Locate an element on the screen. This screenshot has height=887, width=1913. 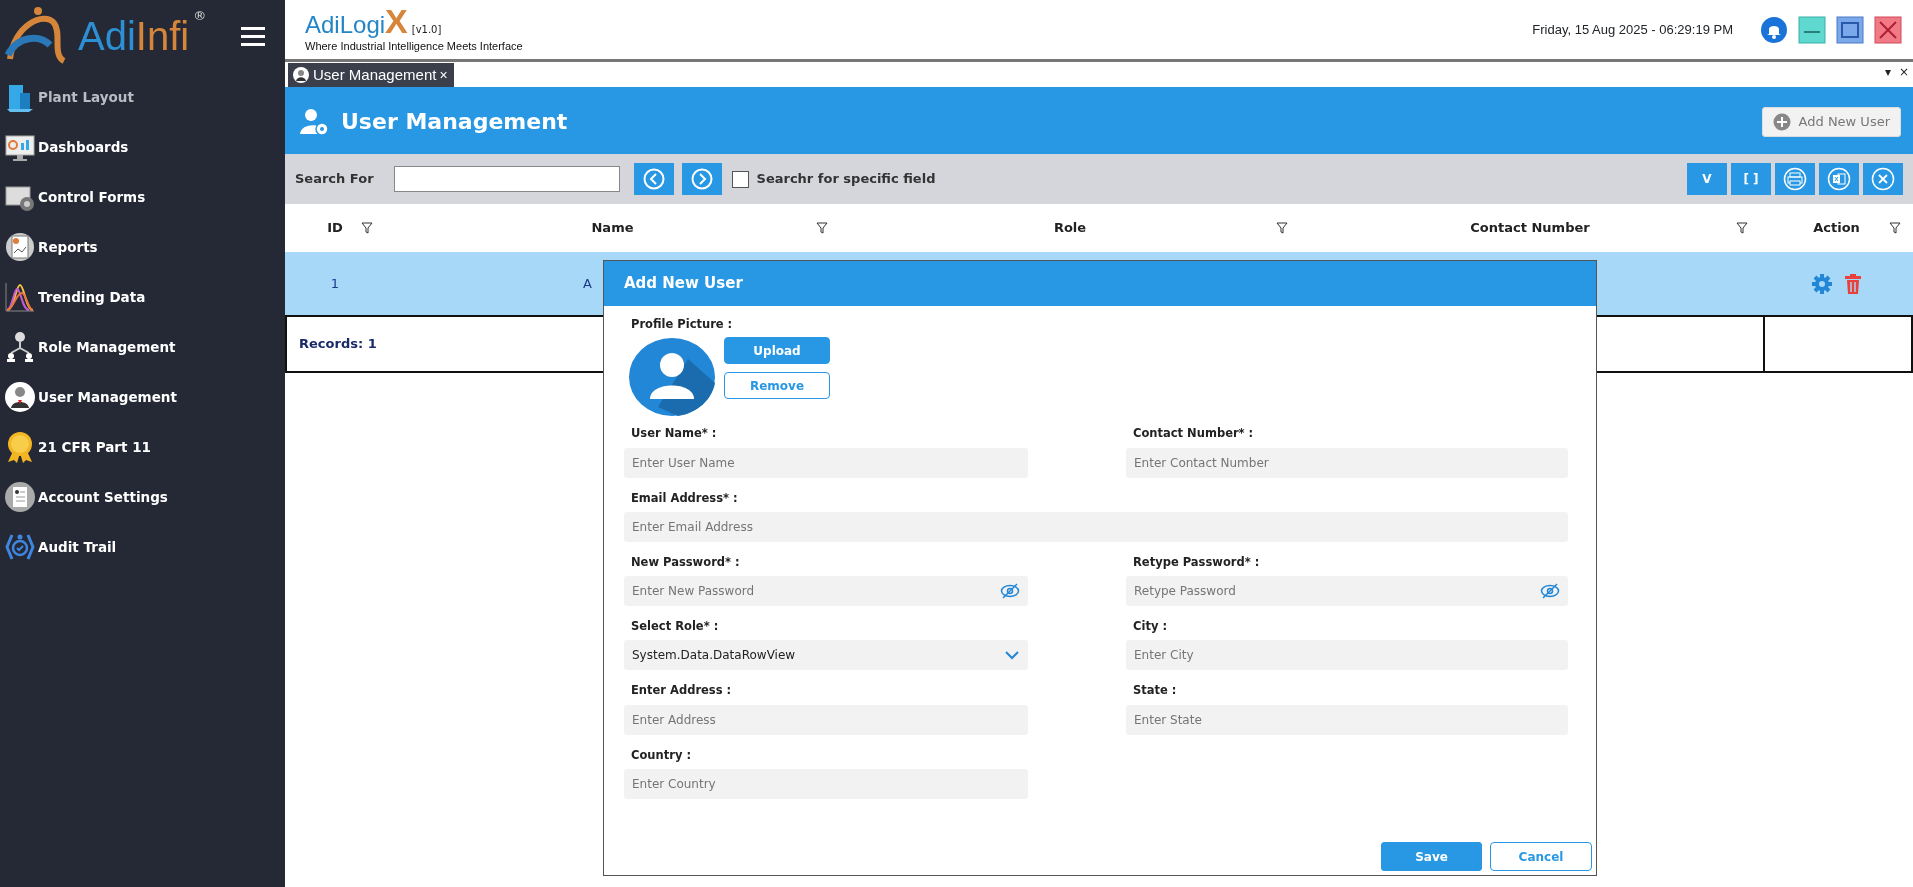
add-new-user-button: Add New User is located at coordinates (1831, 121).